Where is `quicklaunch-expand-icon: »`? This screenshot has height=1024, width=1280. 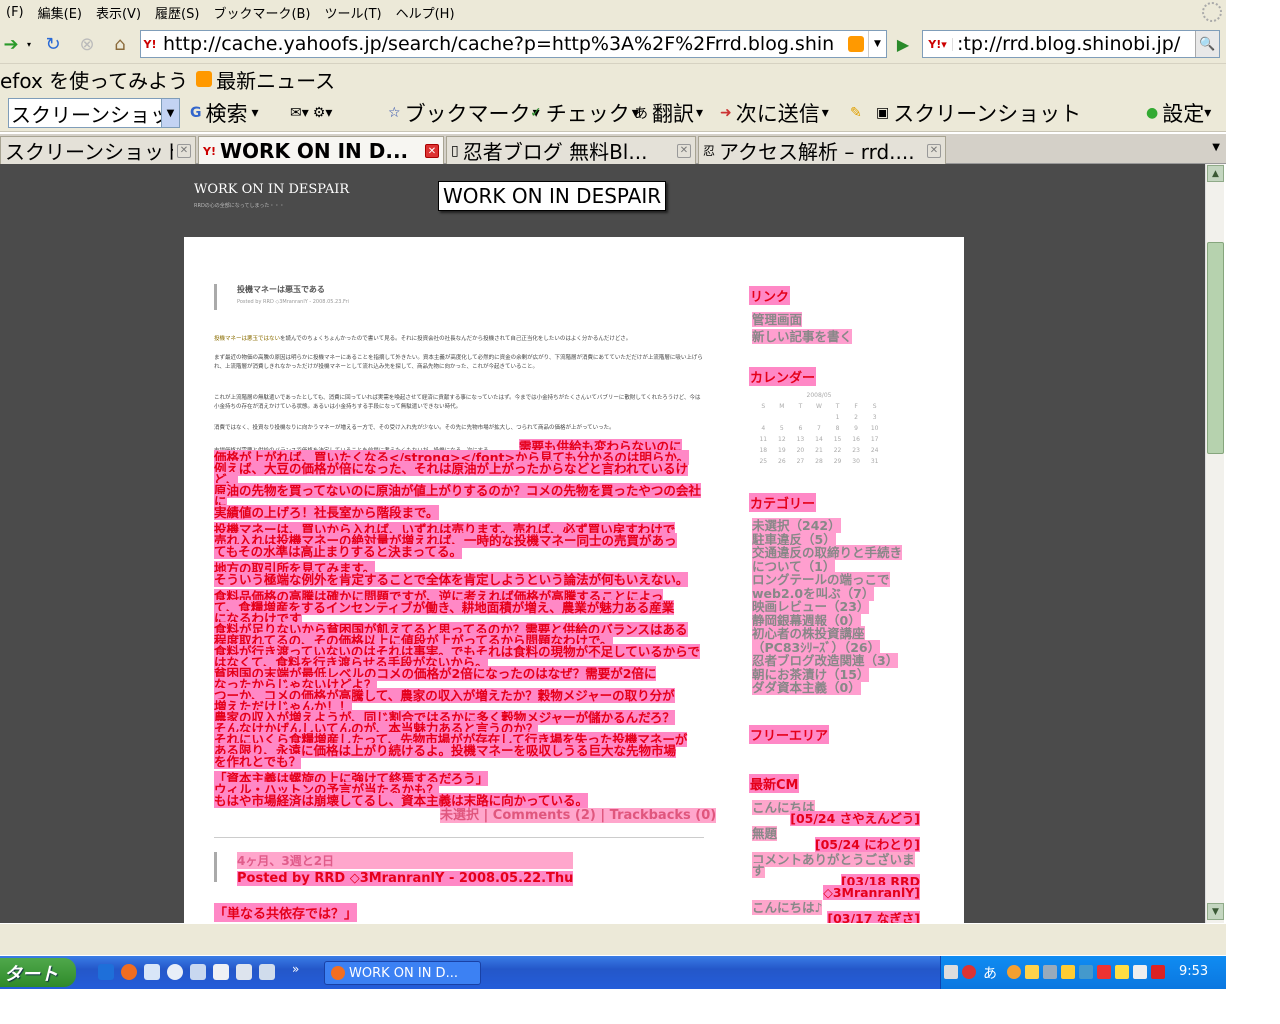
quicklaunch-expand-icon: » is located at coordinates (295, 969).